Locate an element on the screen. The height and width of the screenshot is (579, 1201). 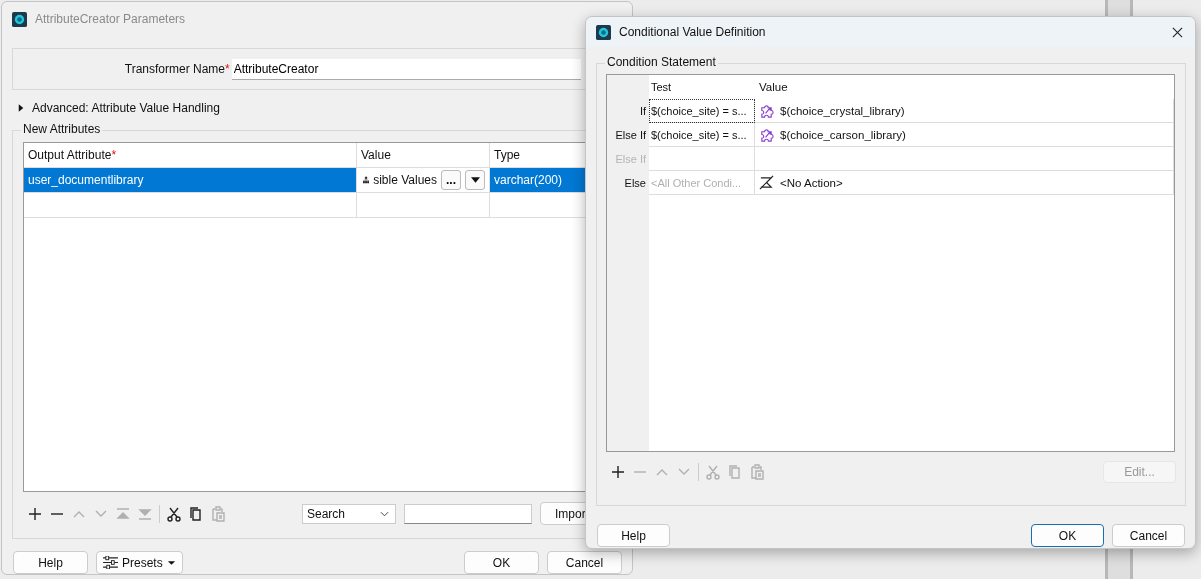
value-cell: <No Action> is located at coordinates (964, 183).